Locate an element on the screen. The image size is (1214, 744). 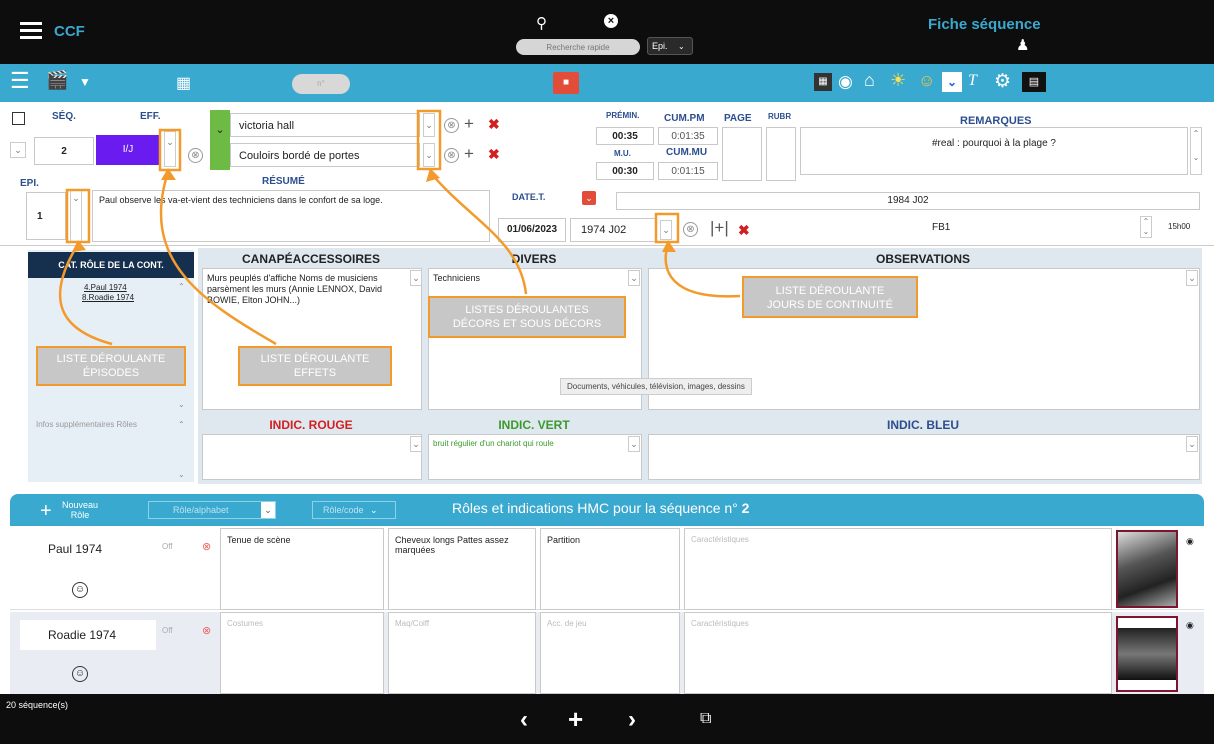
highlight-epi-dropdown is located at coordinates (78, 216).